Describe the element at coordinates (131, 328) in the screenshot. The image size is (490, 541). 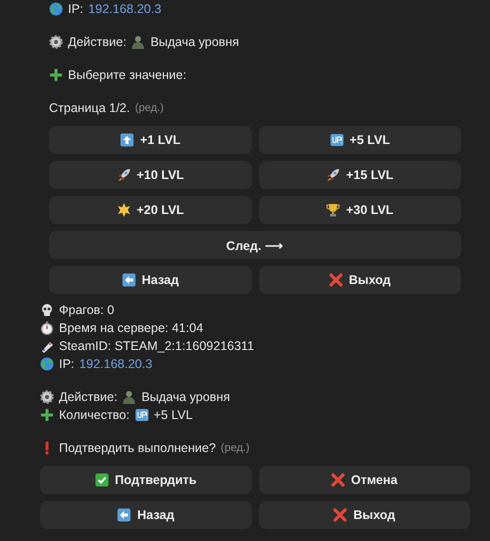
I see `message-text: Время на сервере: 41:04` at that location.